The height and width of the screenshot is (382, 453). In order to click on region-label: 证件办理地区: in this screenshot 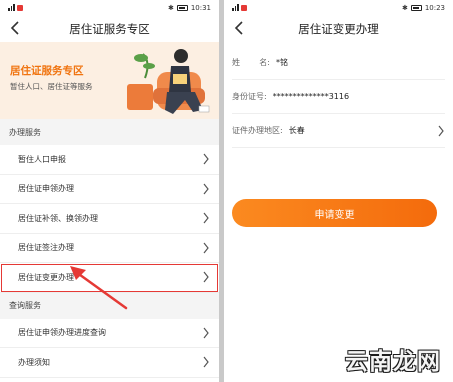, I will do `click(257, 130)`.